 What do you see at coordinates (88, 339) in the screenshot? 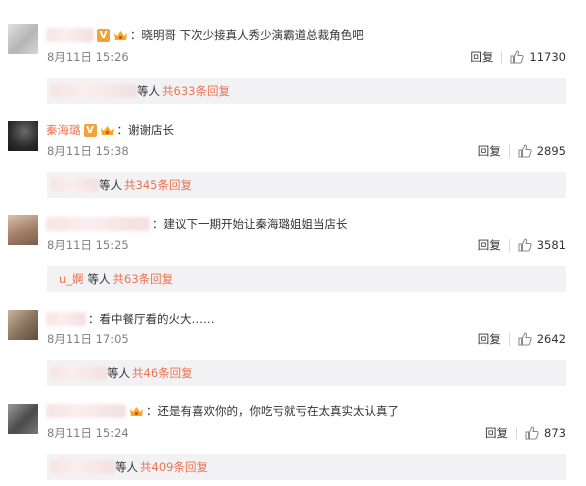
I see `comment-time: 8月11日 17:05` at bounding box center [88, 339].